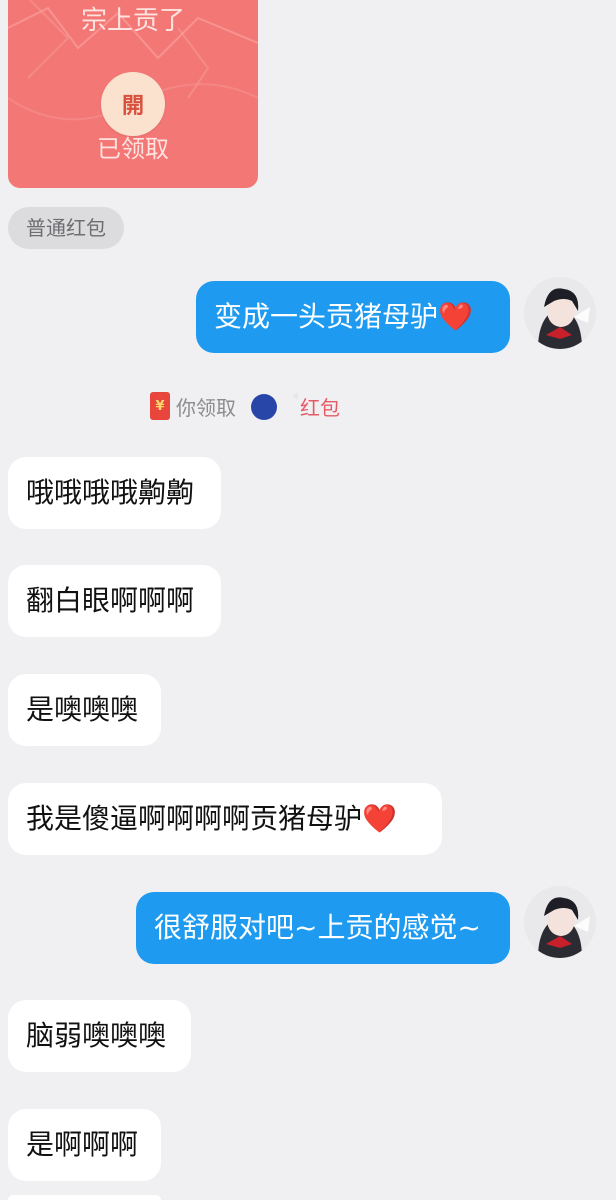 The height and width of the screenshot is (1200, 616). What do you see at coordinates (133, 104) in the screenshot?
I see `open-button: 開` at bounding box center [133, 104].